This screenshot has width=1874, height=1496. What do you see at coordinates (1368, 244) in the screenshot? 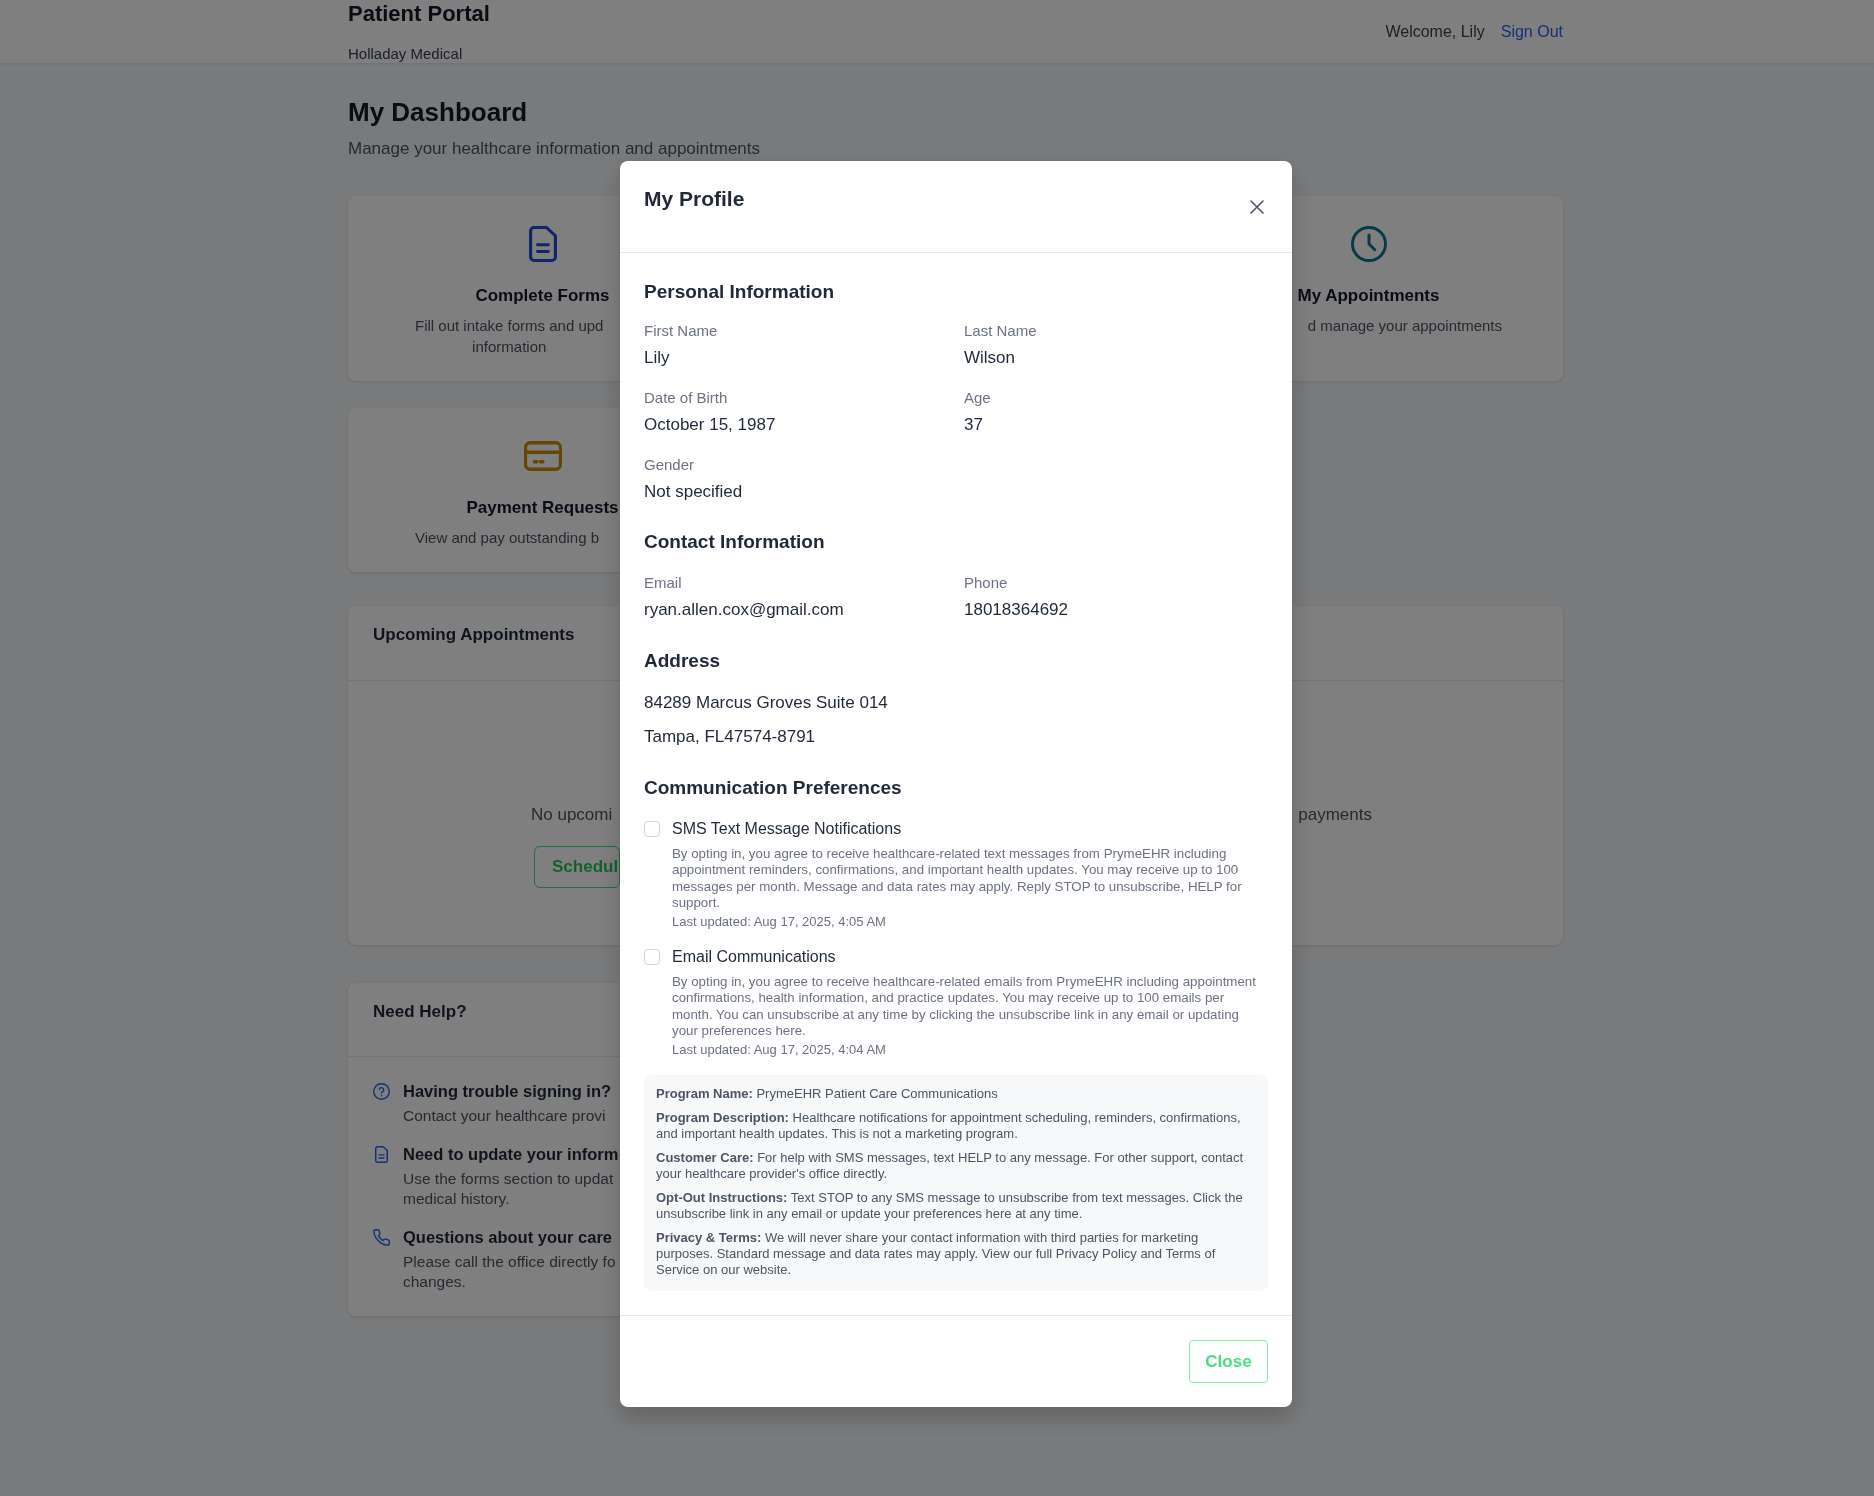
I see `clock-icon` at bounding box center [1368, 244].